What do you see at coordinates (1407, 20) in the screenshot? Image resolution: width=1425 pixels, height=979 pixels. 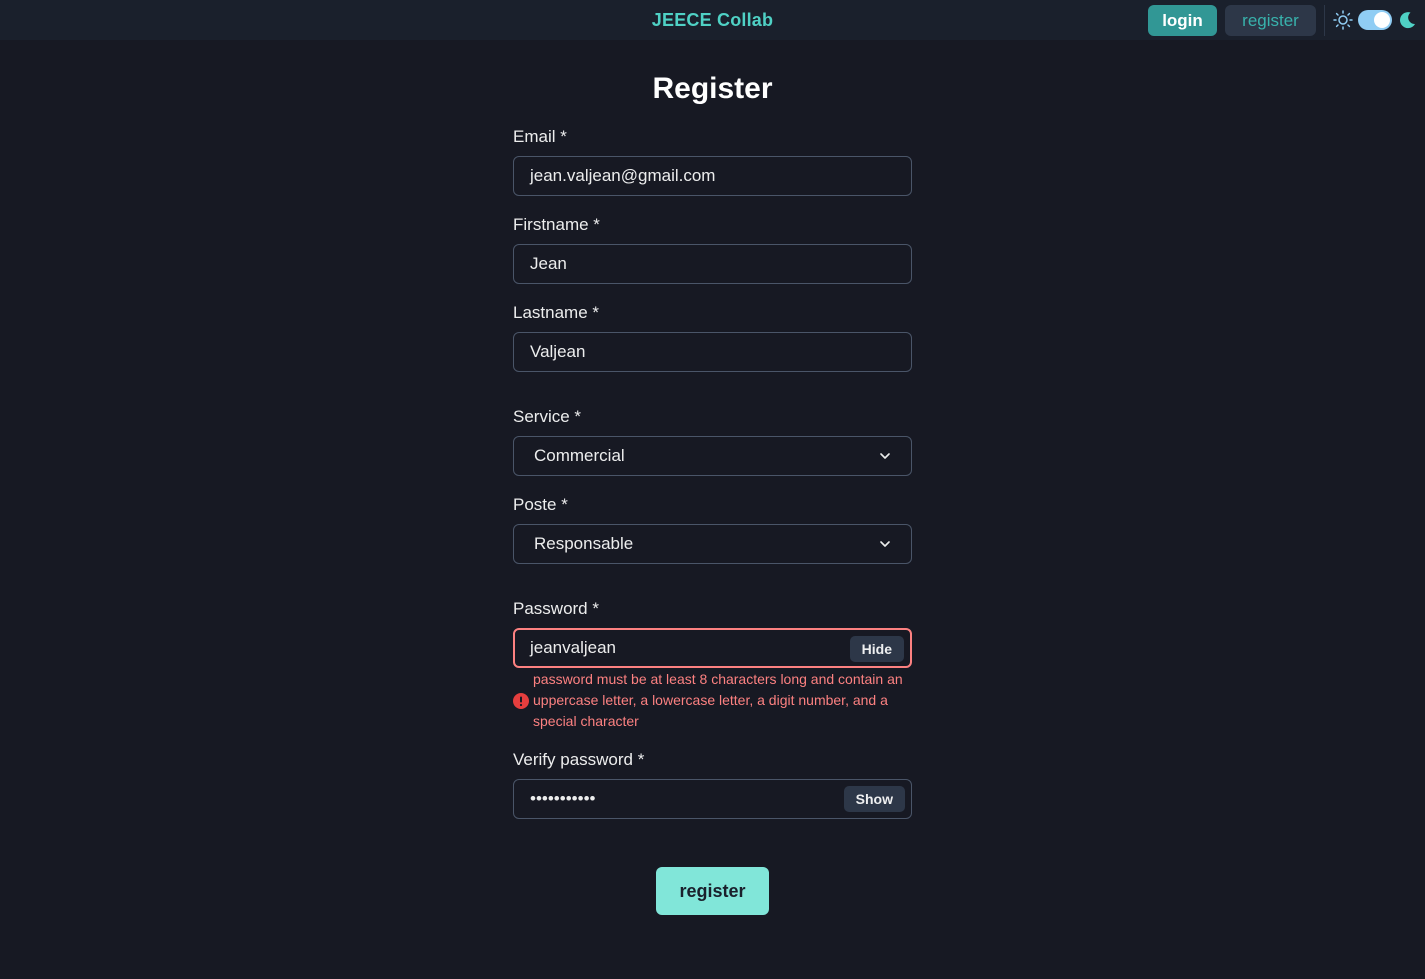 I see `moon-icon` at bounding box center [1407, 20].